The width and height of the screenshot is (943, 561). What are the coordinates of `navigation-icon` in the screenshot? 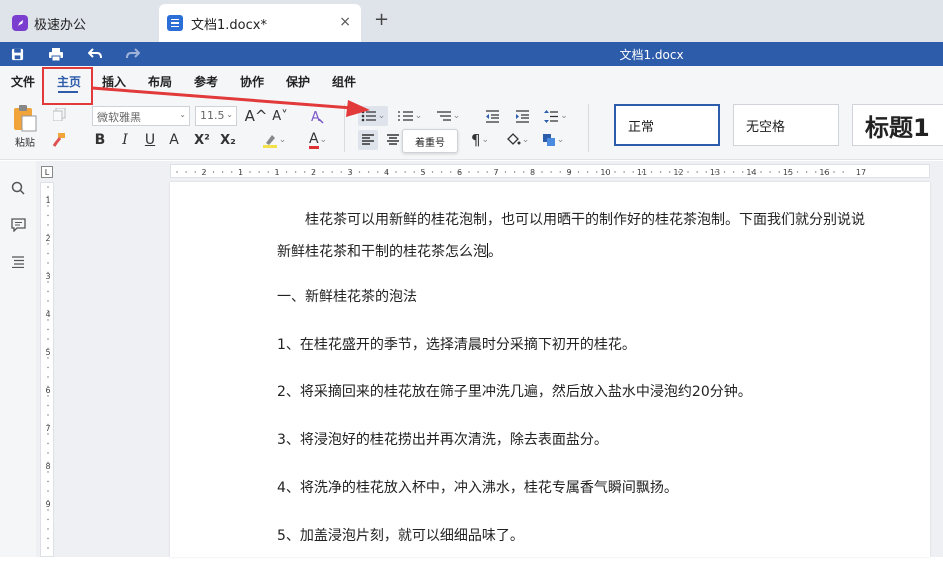 It's located at (18, 262).